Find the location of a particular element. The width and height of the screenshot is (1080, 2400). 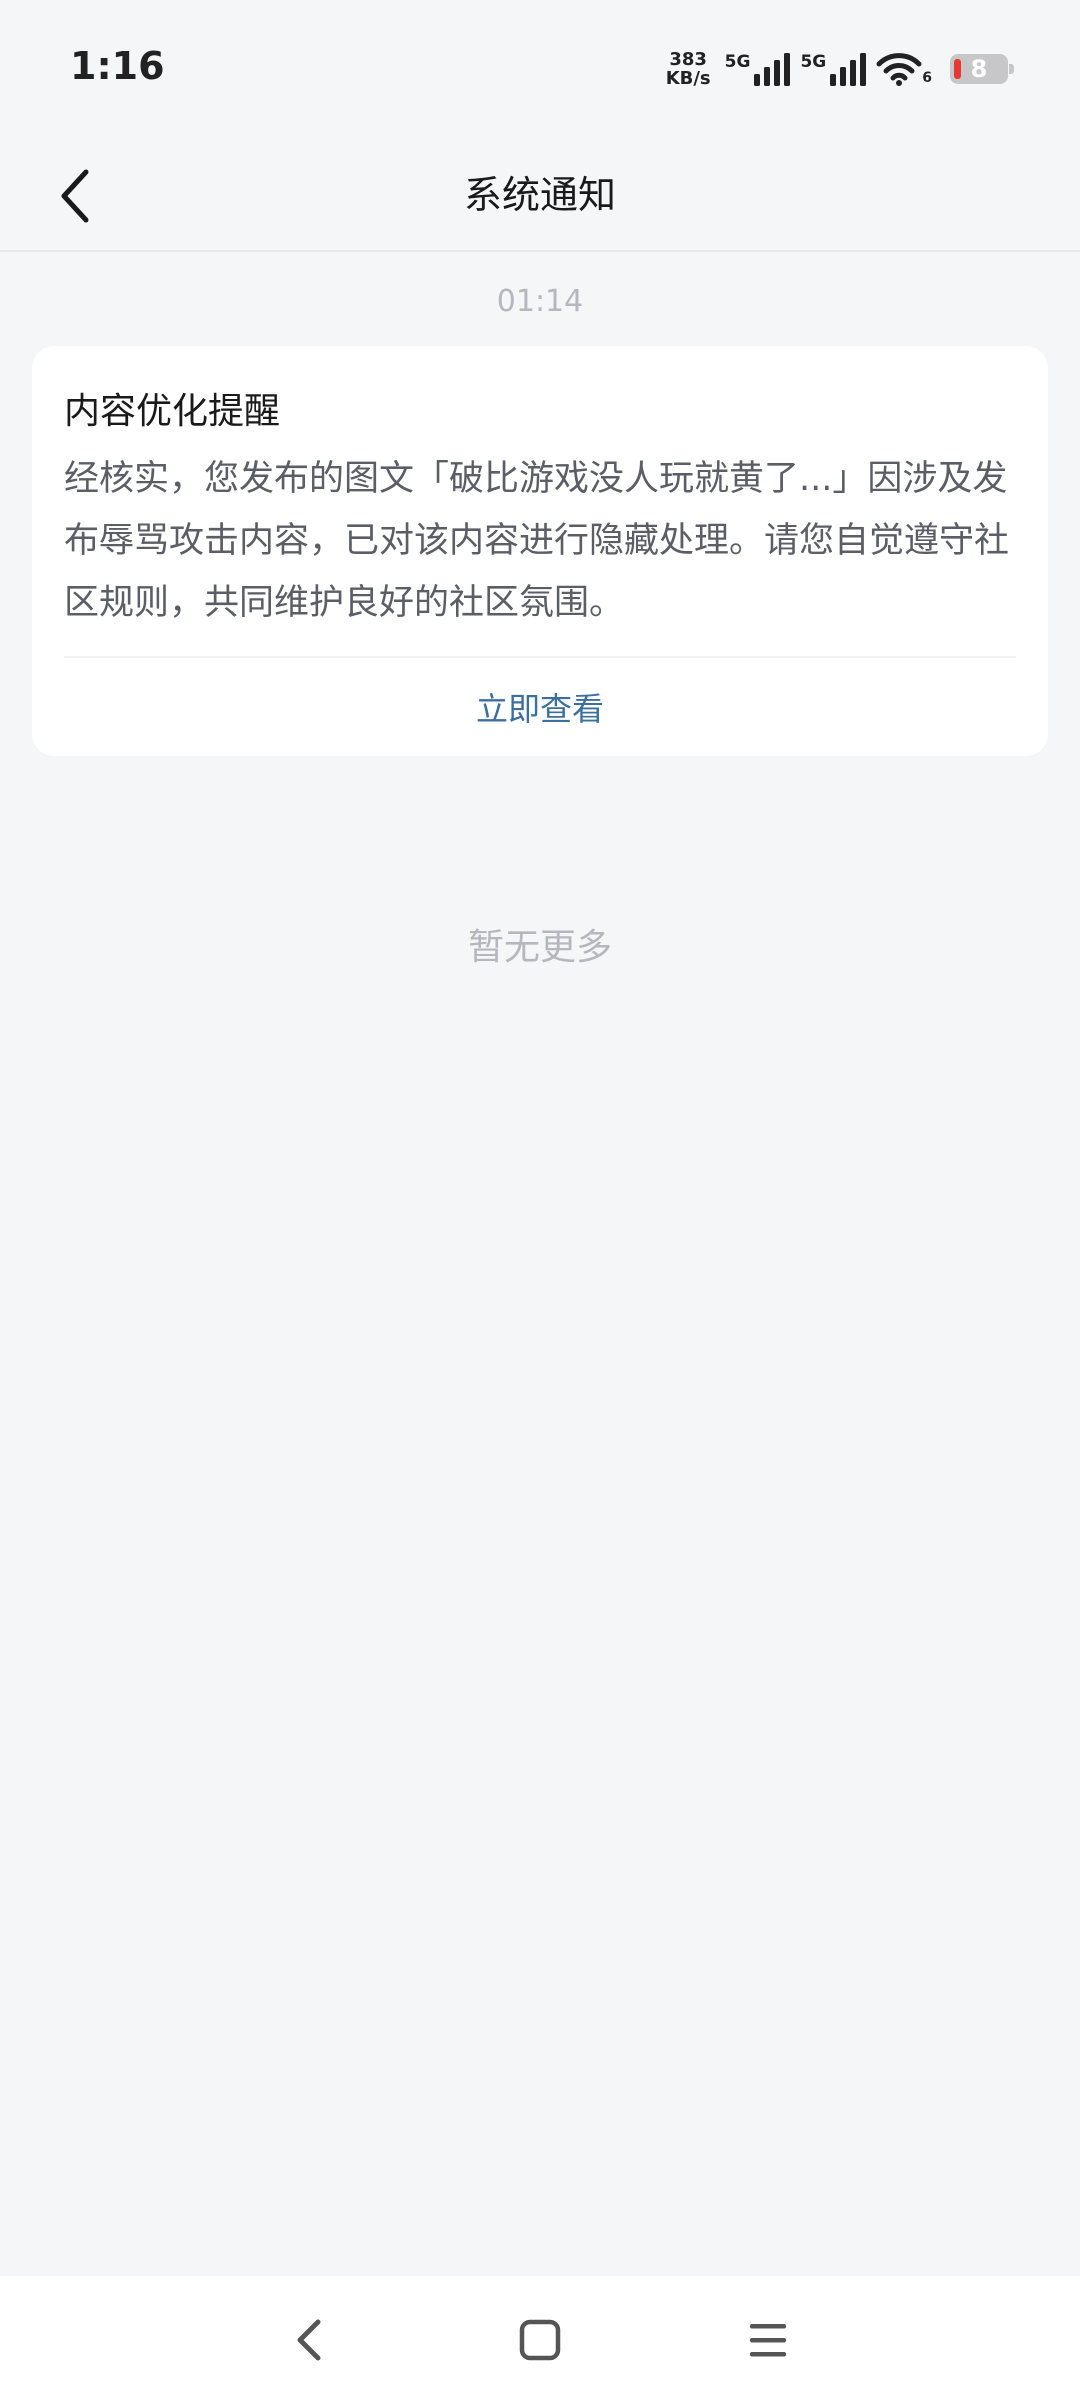

page-title: 系统通知 is located at coordinates (539, 195).